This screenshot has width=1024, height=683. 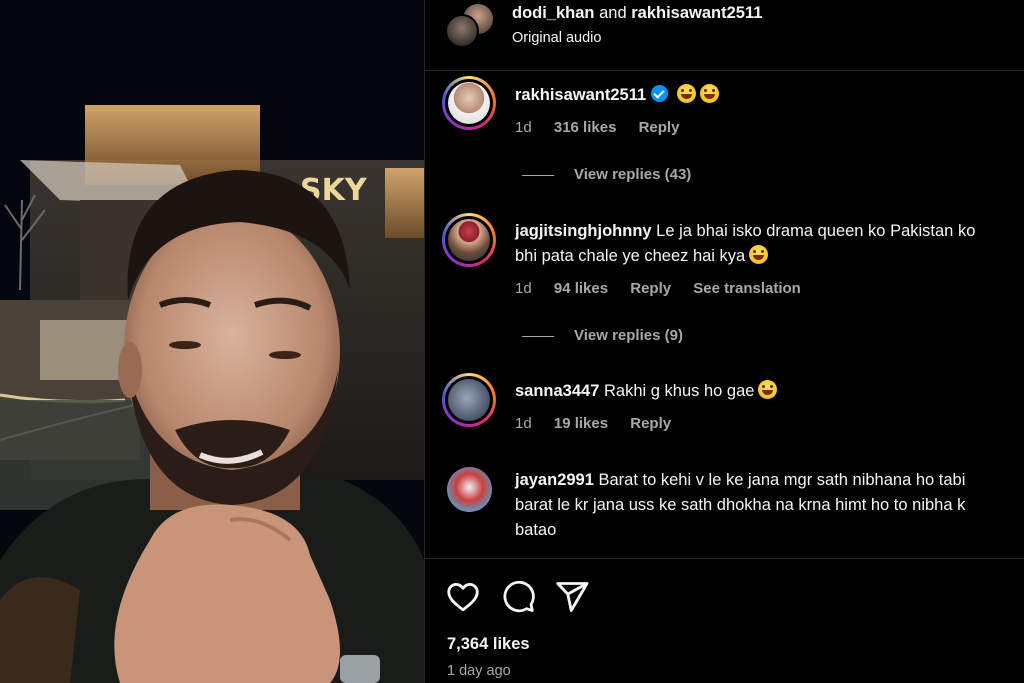 I want to click on post-authors: dodi_khan and rakhisawant2511, so click(x=637, y=13).